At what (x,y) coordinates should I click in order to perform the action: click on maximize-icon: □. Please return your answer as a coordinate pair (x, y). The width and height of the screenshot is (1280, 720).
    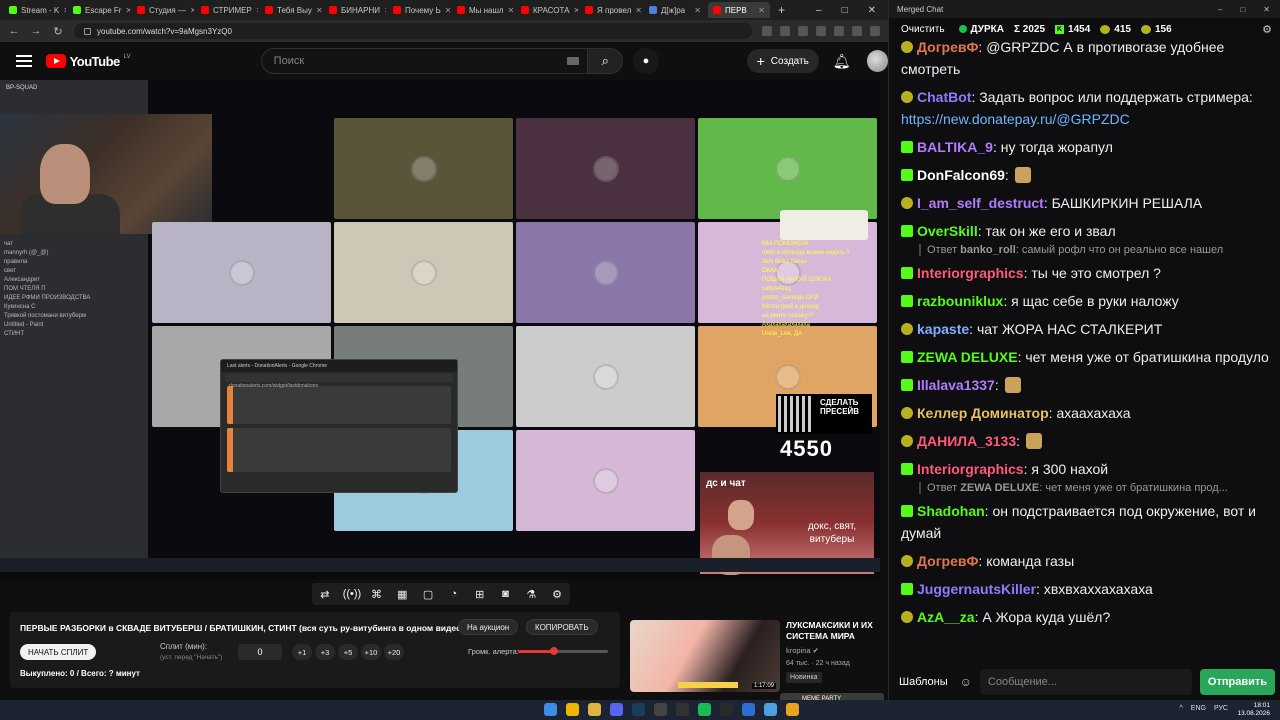
    Looking at the image, I should click on (845, 10).